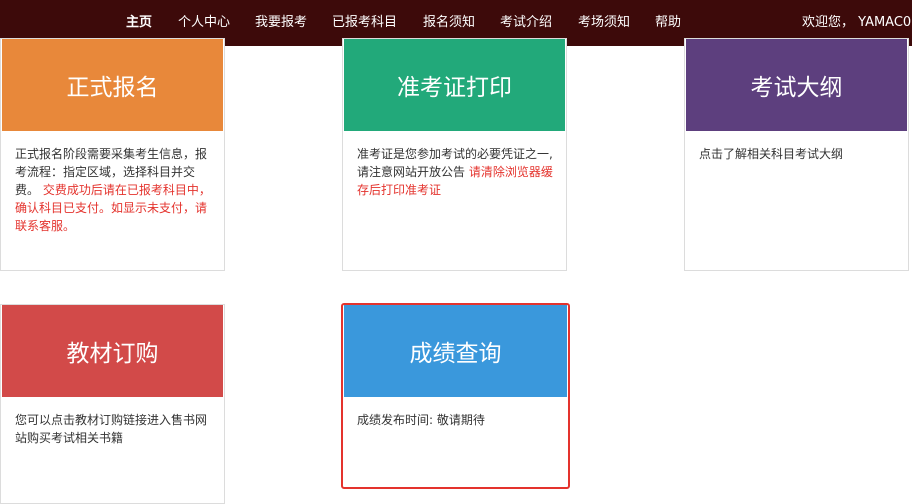 The height and width of the screenshot is (504, 912). Describe the element at coordinates (455, 354) in the screenshot. I see `card-title: 成绩查询` at that location.